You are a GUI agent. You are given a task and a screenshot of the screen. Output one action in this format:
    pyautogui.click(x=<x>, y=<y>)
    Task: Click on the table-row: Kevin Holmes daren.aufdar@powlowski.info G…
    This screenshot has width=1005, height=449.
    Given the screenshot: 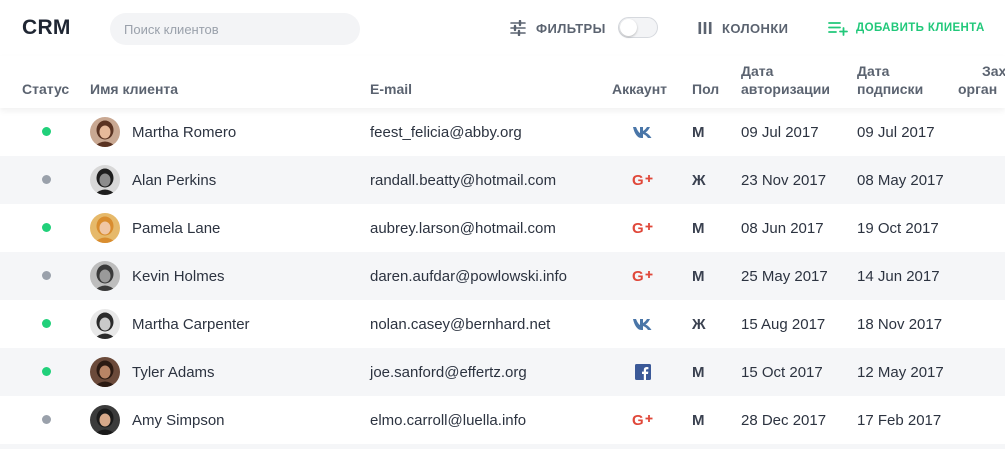 What is the action you would take?
    pyautogui.click(x=502, y=276)
    